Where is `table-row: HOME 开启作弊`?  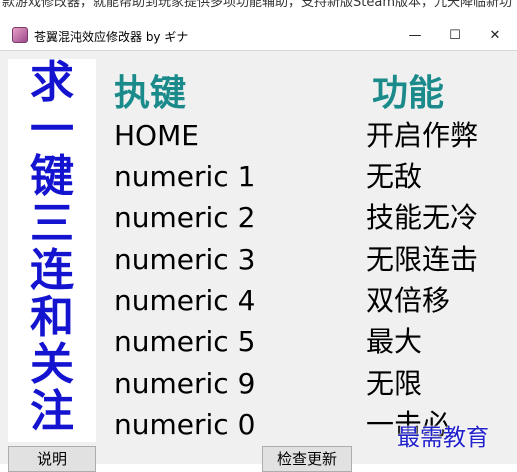 table-row: HOME 开启作弊 is located at coordinates (258, 136).